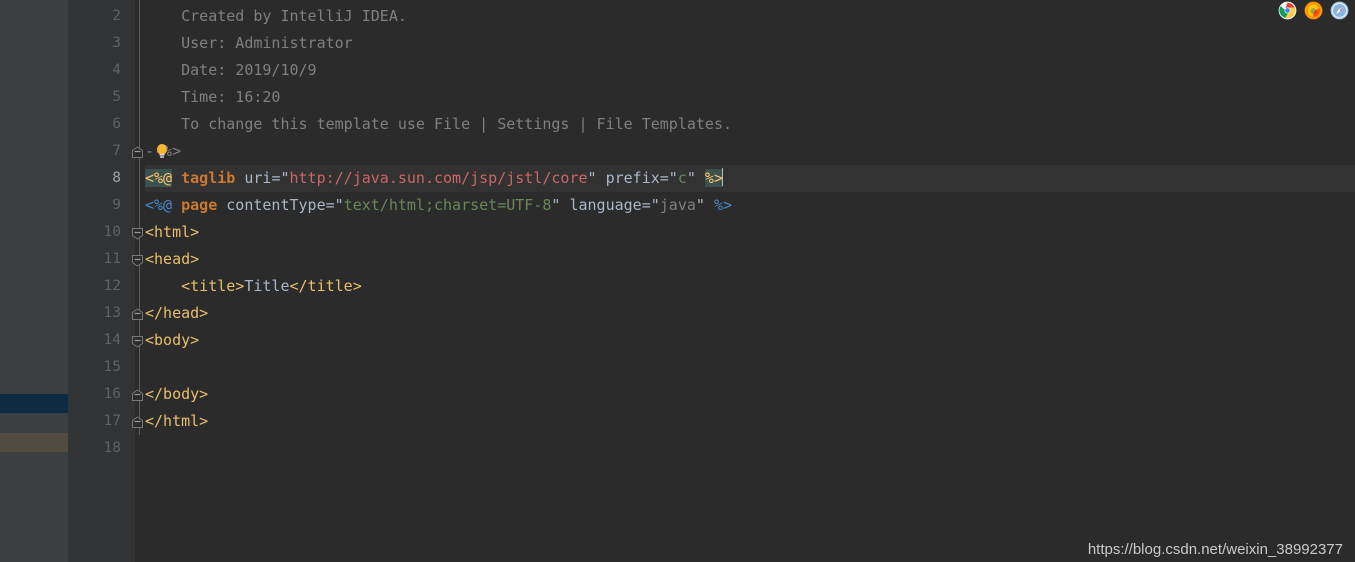 The image size is (1355, 562). I want to click on line-number-4: 4, so click(96, 70).